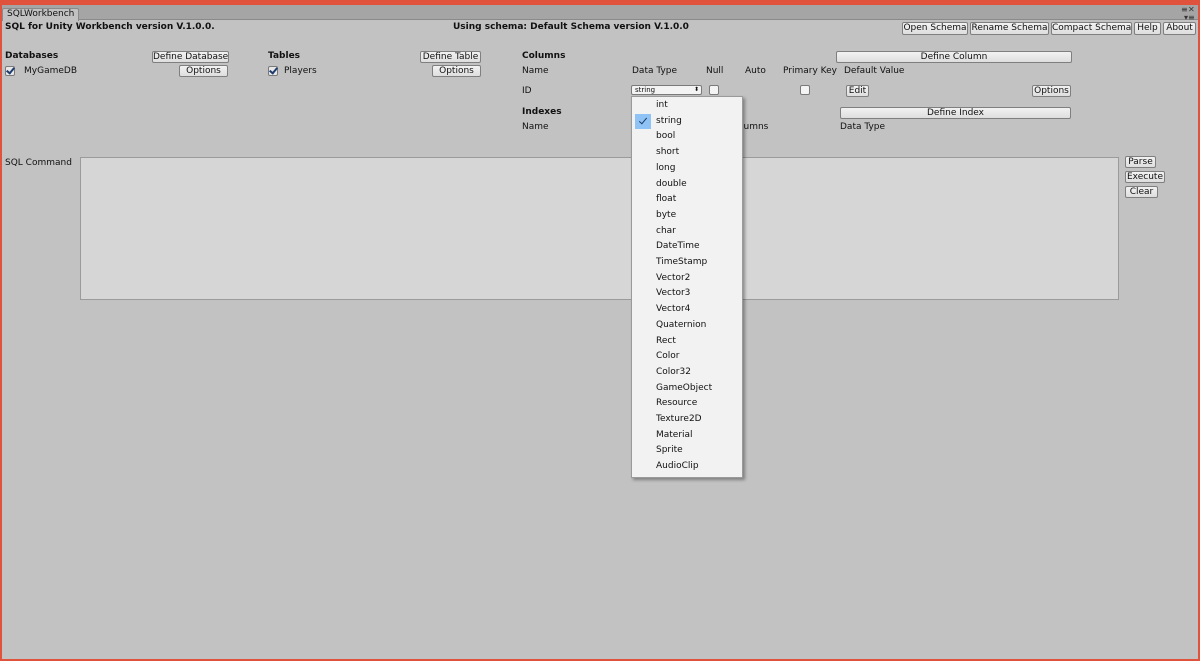  What do you see at coordinates (655, 71) in the screenshot?
I see `columns-header-data-type: Data Type` at bounding box center [655, 71].